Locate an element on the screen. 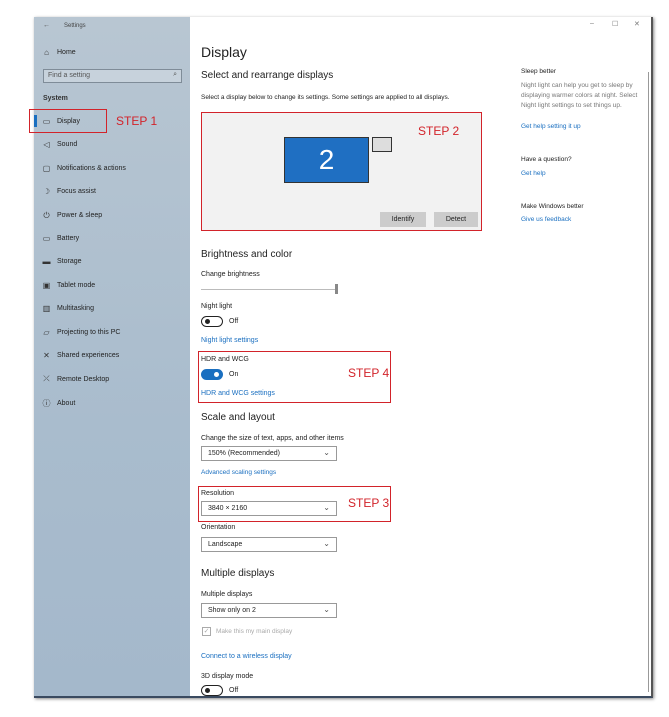  orientation-value: Landscape is located at coordinates (225, 544).